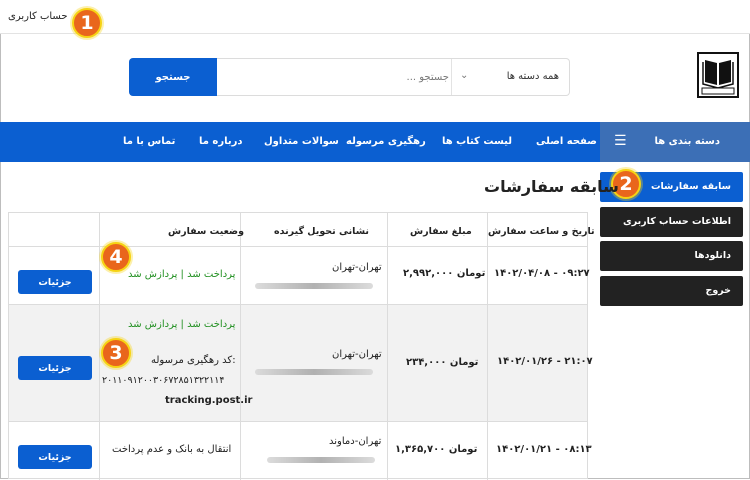  What do you see at coordinates (173, 77) in the screenshot?
I see `search-button: جستجو` at bounding box center [173, 77].